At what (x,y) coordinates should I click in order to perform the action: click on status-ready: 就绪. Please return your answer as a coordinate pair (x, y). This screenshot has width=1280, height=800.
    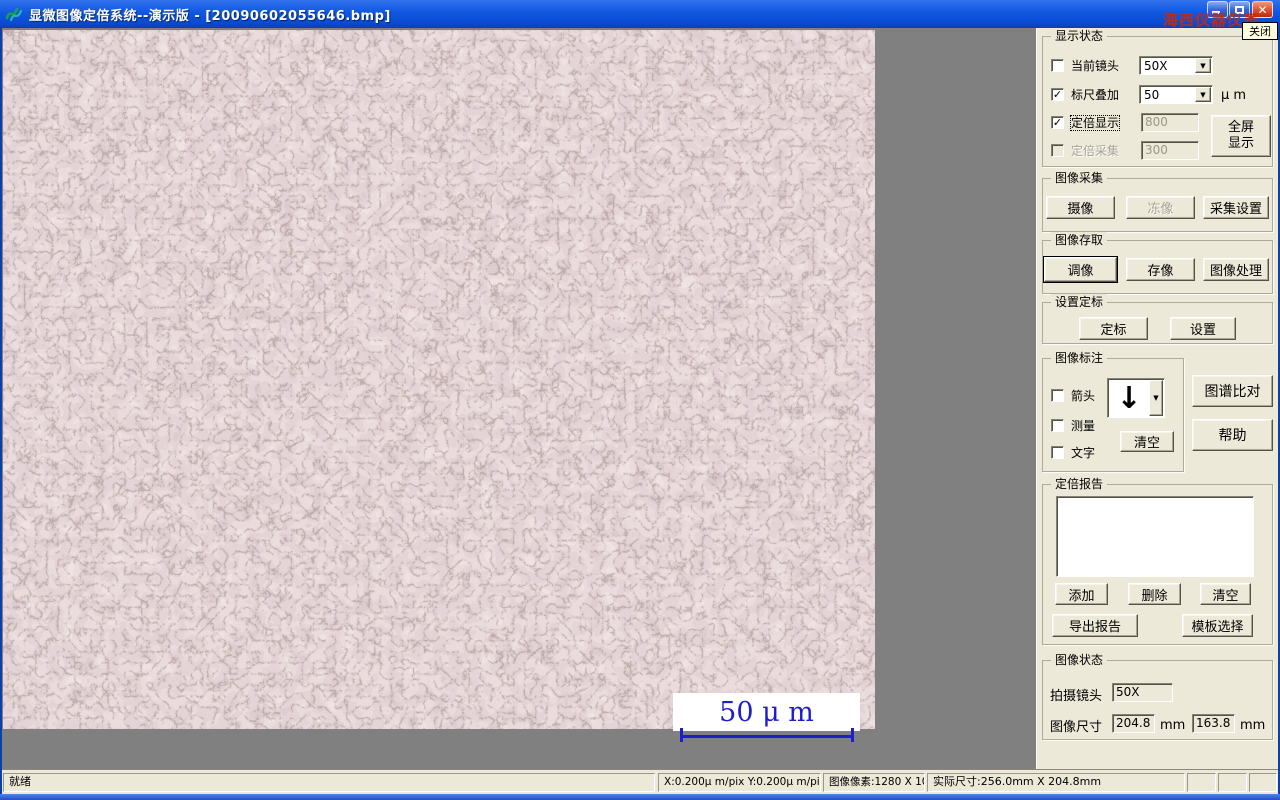
    Looking at the image, I should click on (329, 782).